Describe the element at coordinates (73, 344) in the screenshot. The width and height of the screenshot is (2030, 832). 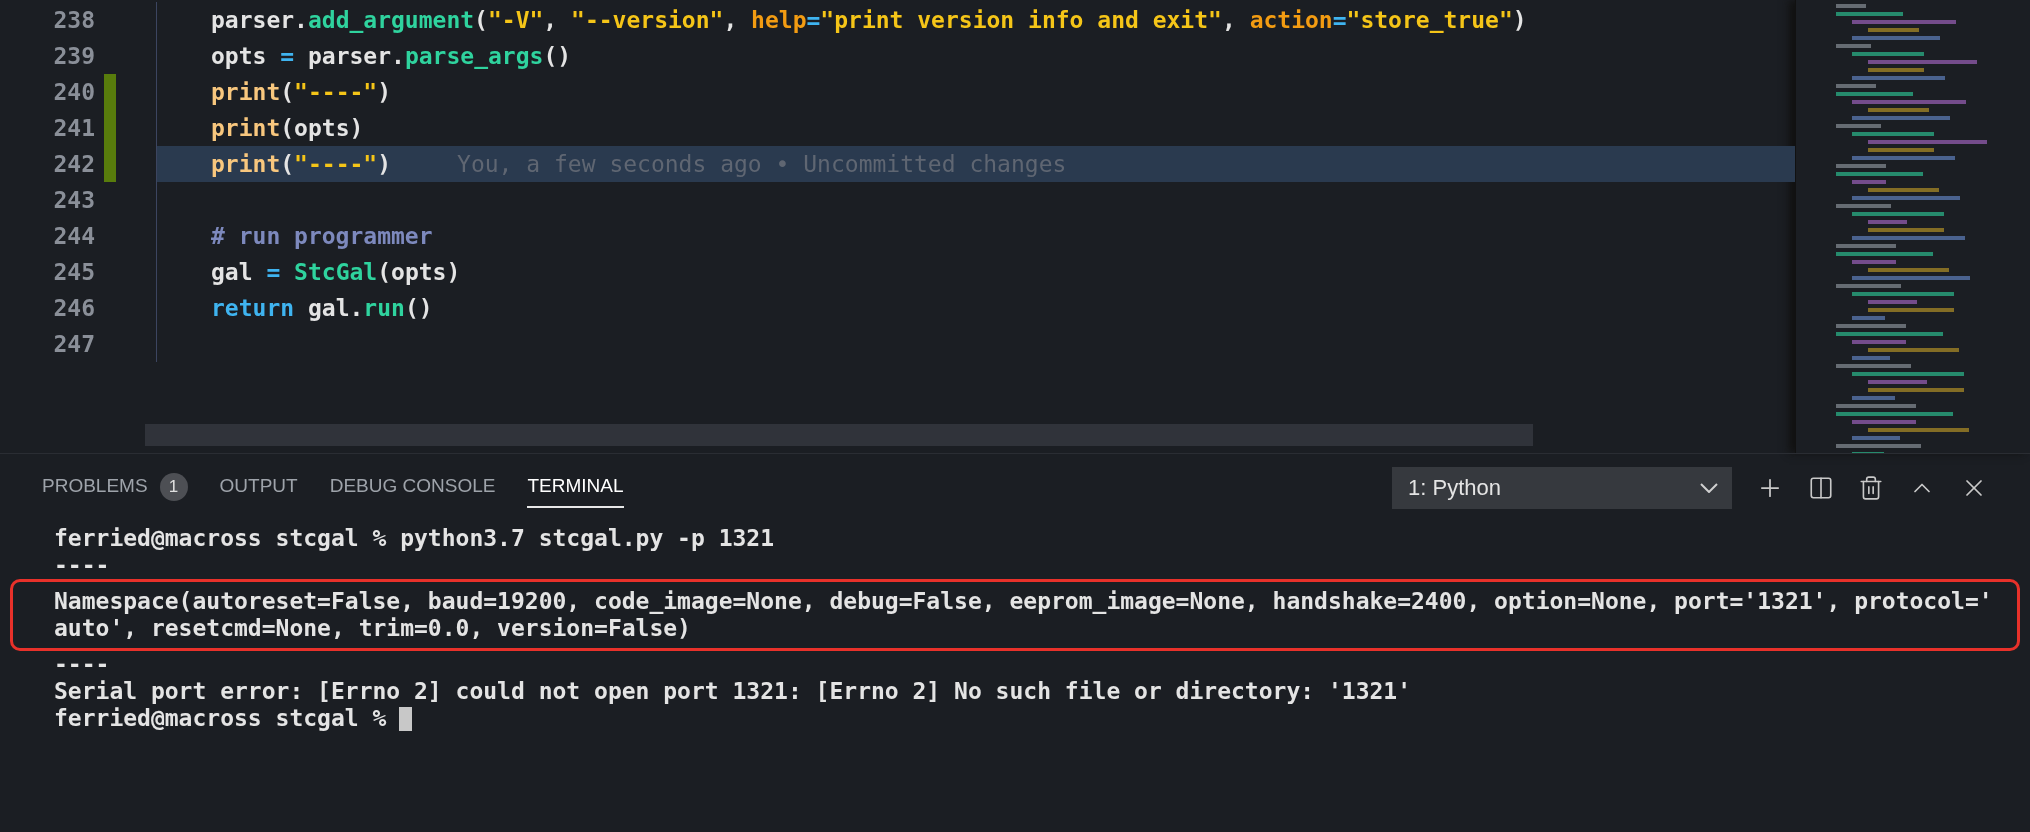
I see `line-number: 247` at that location.